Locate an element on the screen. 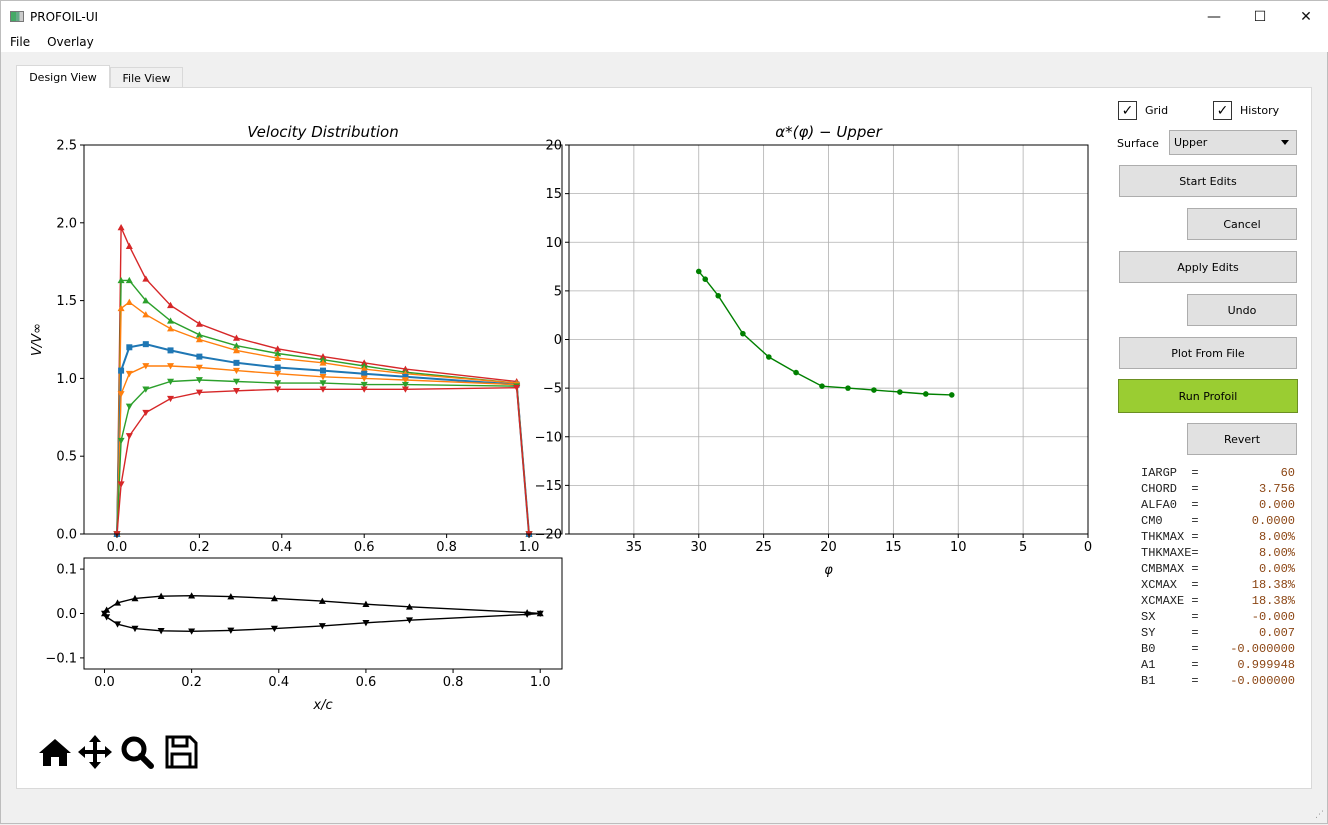 This screenshot has height=825, width=1328. parameter-value: -0.000000 is located at coordinates (1262, 681).